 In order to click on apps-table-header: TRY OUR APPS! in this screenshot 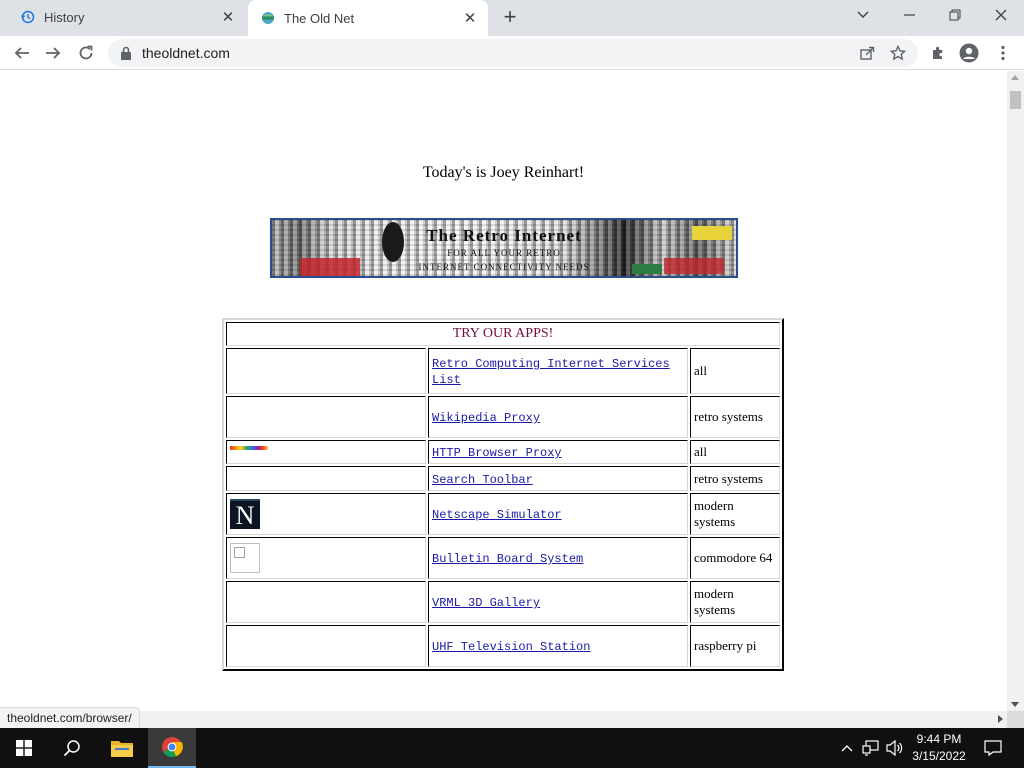, I will do `click(503, 334)`.